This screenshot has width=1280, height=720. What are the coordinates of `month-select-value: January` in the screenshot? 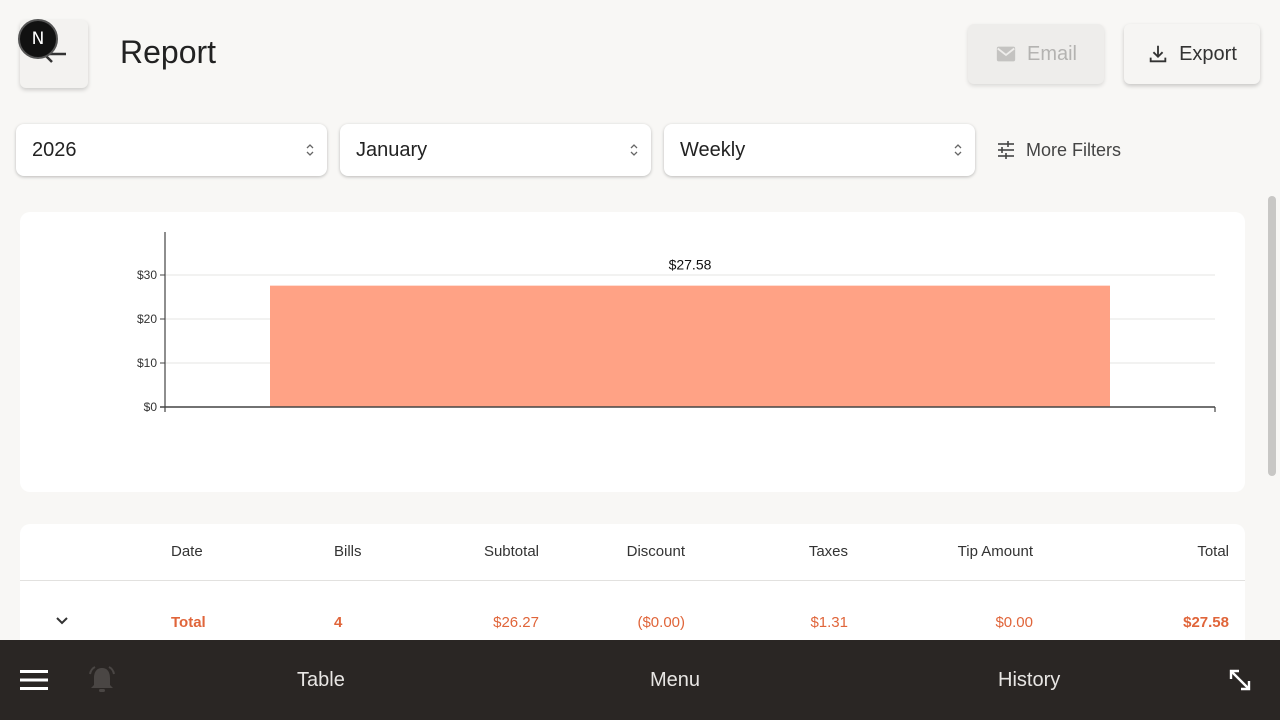 It's located at (392, 149).